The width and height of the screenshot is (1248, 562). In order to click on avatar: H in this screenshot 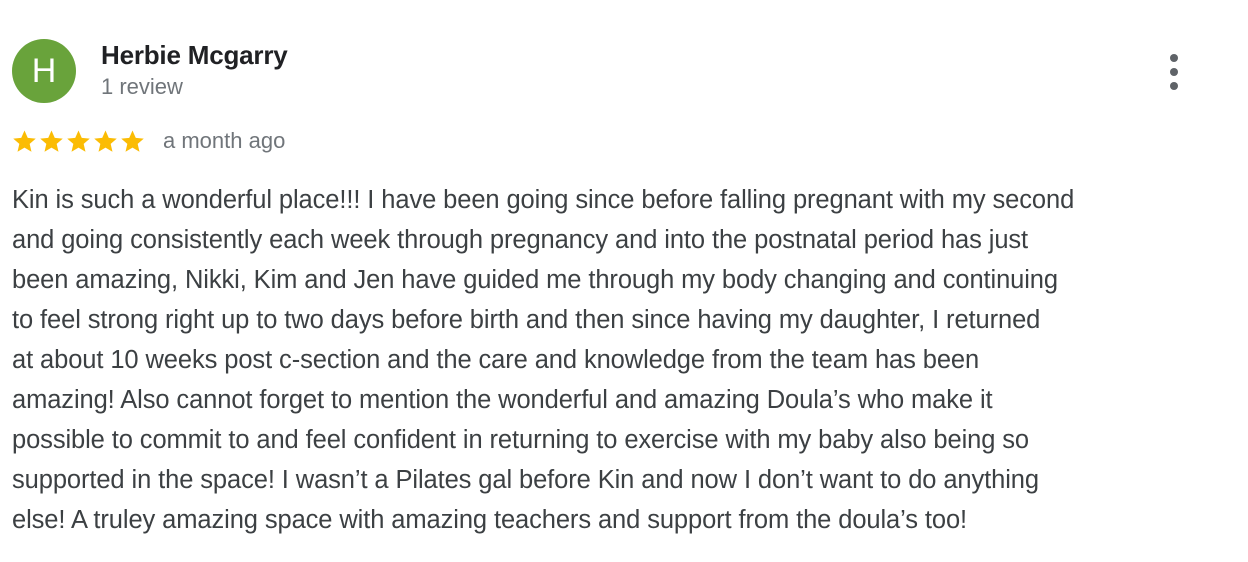, I will do `click(44, 71)`.